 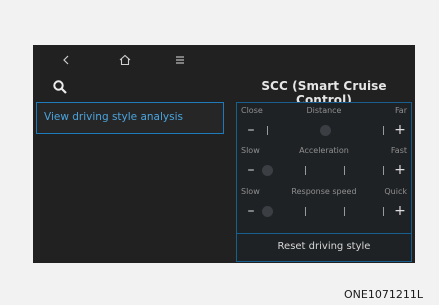 What do you see at coordinates (251, 170) in the screenshot?
I see `acceleration-decrease-button: –` at bounding box center [251, 170].